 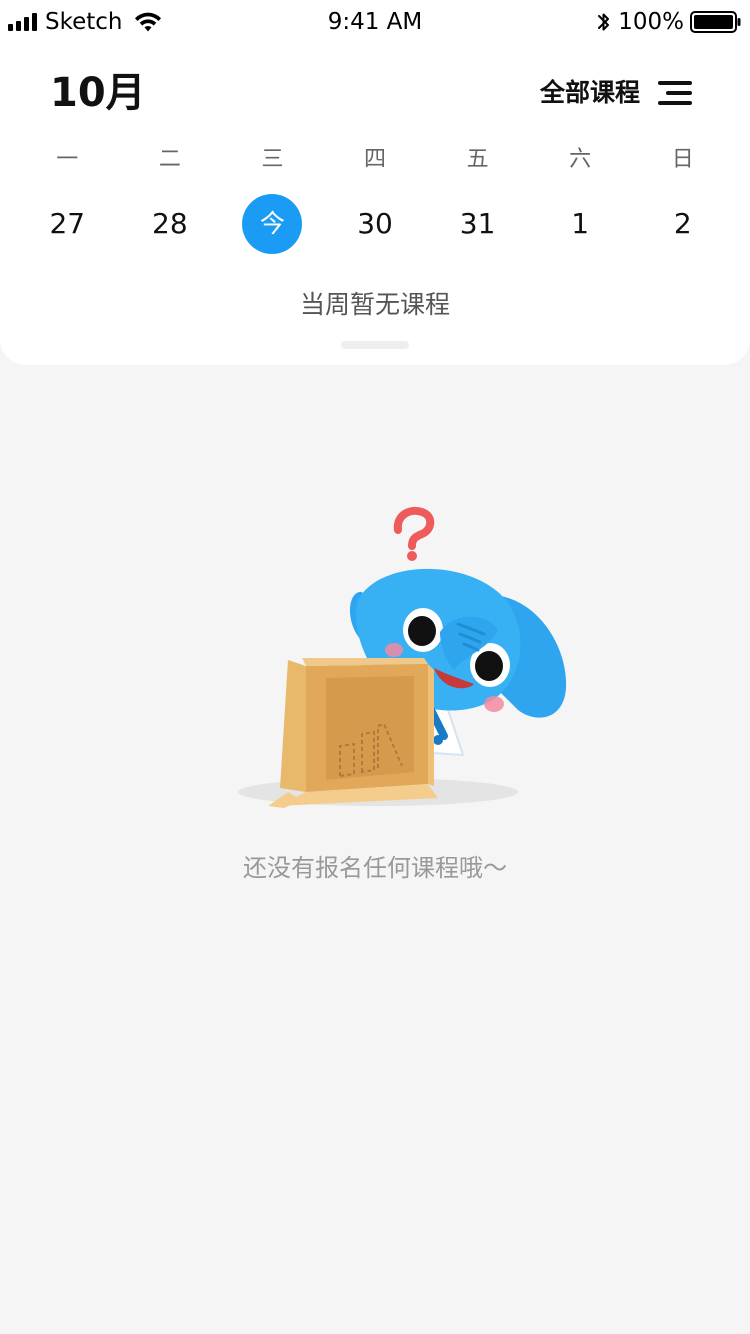 I want to click on elephant-with-box-illustration, so click(x=402, y=657).